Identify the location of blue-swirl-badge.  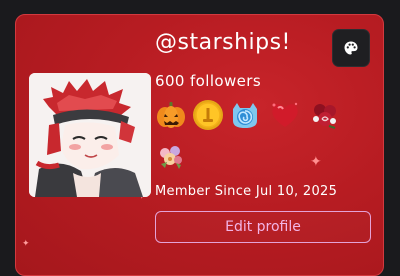
(245, 115).